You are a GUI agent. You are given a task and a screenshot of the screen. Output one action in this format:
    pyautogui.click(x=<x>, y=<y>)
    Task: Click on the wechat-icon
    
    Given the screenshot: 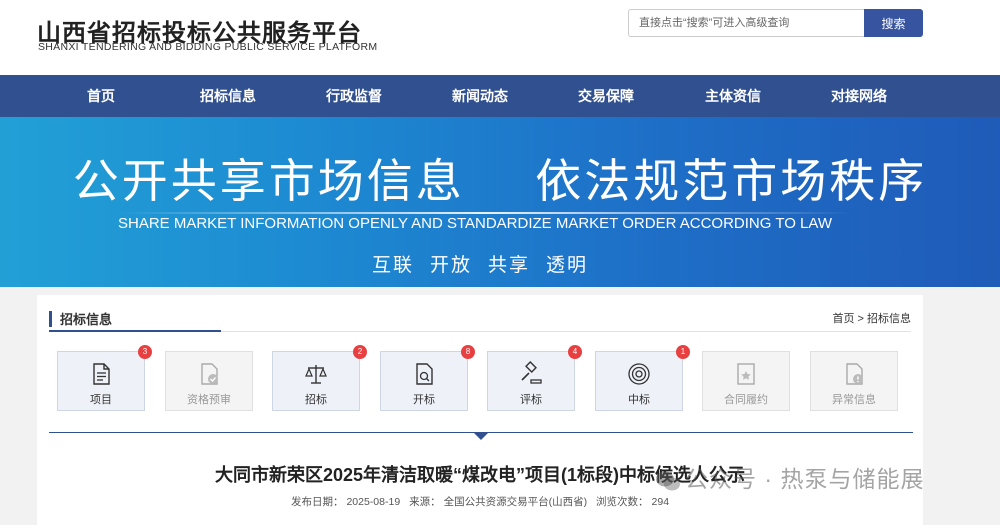 What is the action you would take?
    pyautogui.click(x=668, y=481)
    